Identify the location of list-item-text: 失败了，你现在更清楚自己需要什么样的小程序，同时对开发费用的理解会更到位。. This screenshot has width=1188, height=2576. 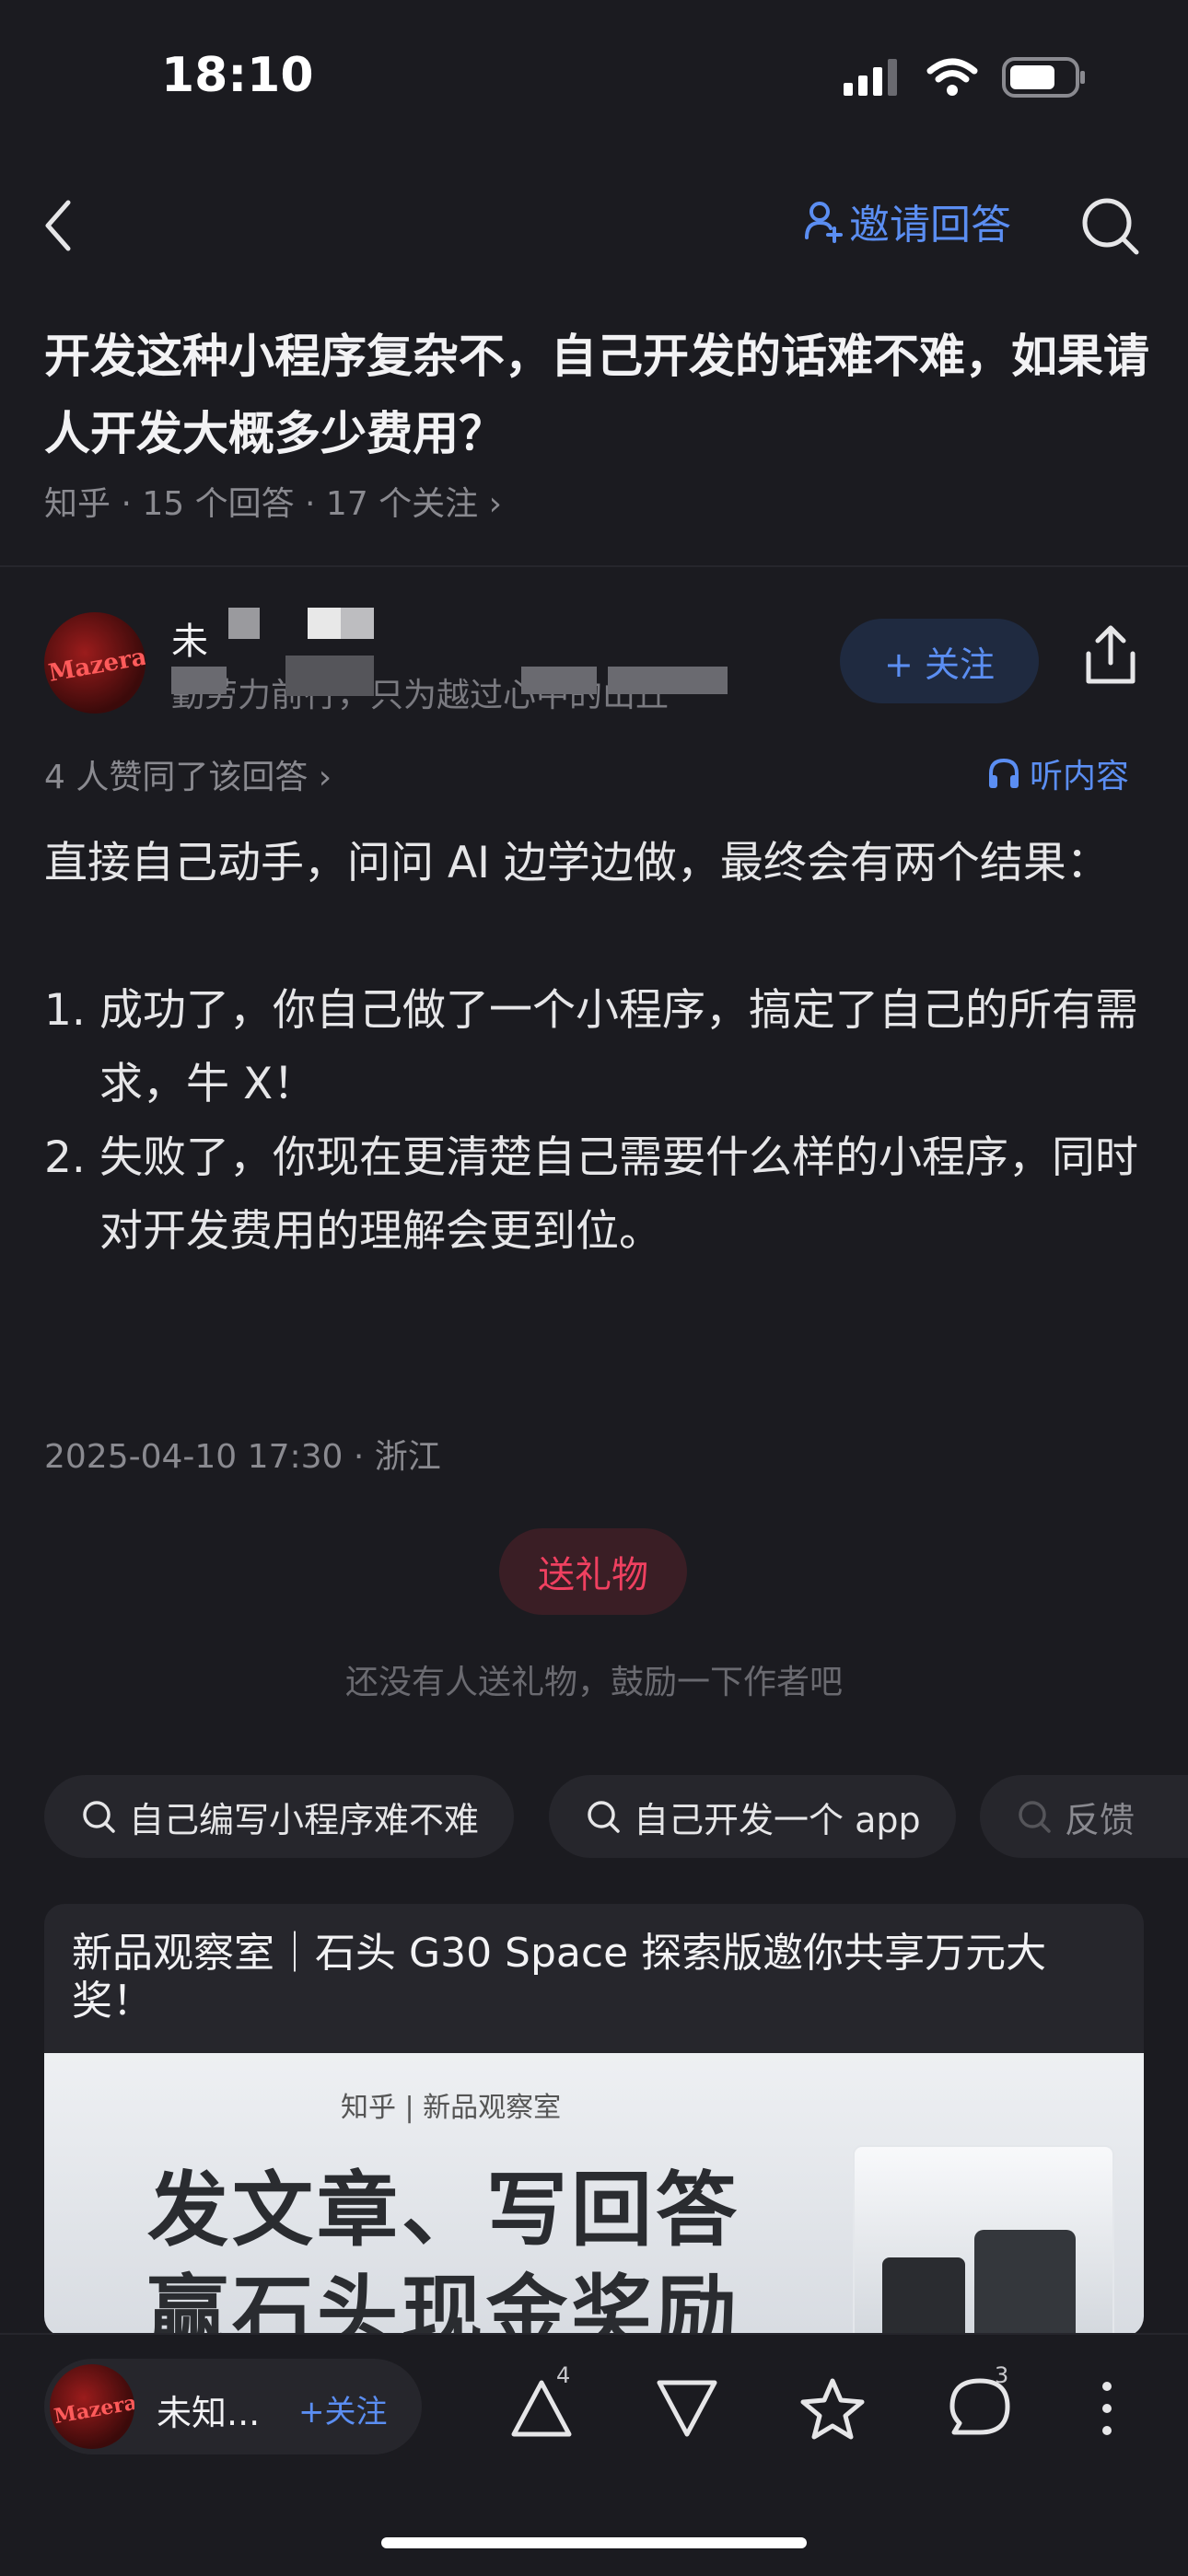
(618, 1194).